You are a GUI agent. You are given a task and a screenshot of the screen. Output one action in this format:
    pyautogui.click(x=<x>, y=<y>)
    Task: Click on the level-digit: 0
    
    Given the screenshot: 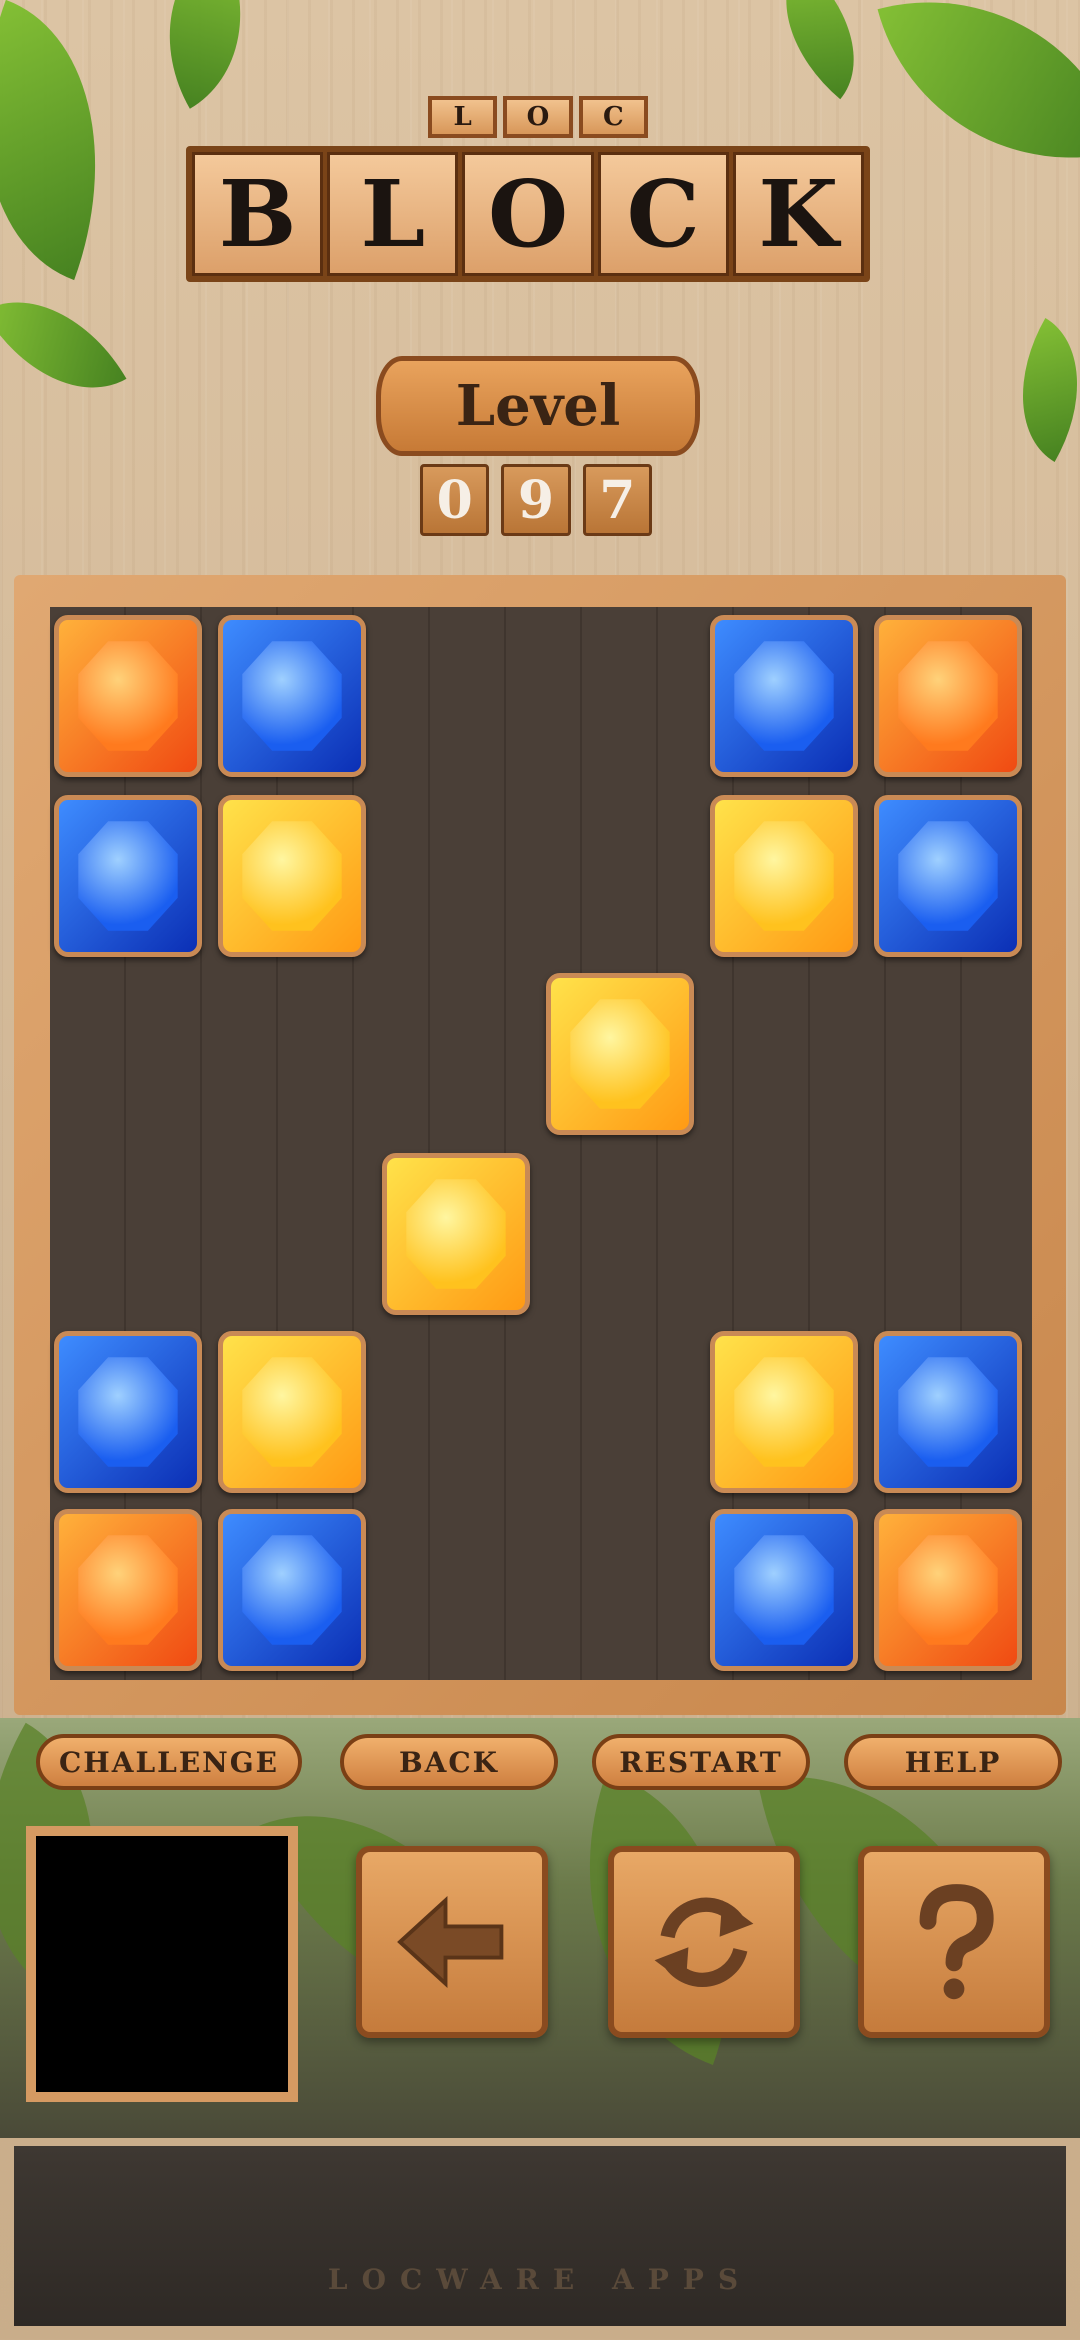 What is the action you would take?
    pyautogui.click(x=455, y=500)
    